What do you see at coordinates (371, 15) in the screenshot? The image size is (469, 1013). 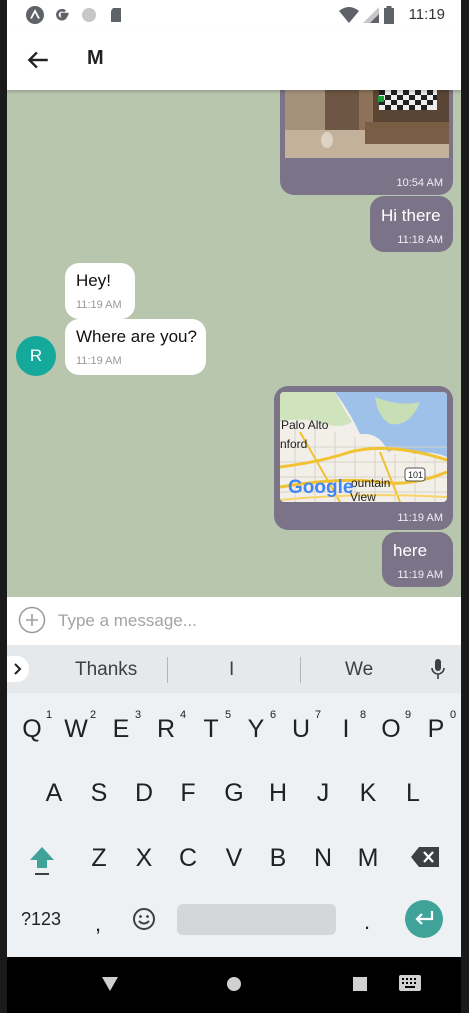 I see `signal-icon` at bounding box center [371, 15].